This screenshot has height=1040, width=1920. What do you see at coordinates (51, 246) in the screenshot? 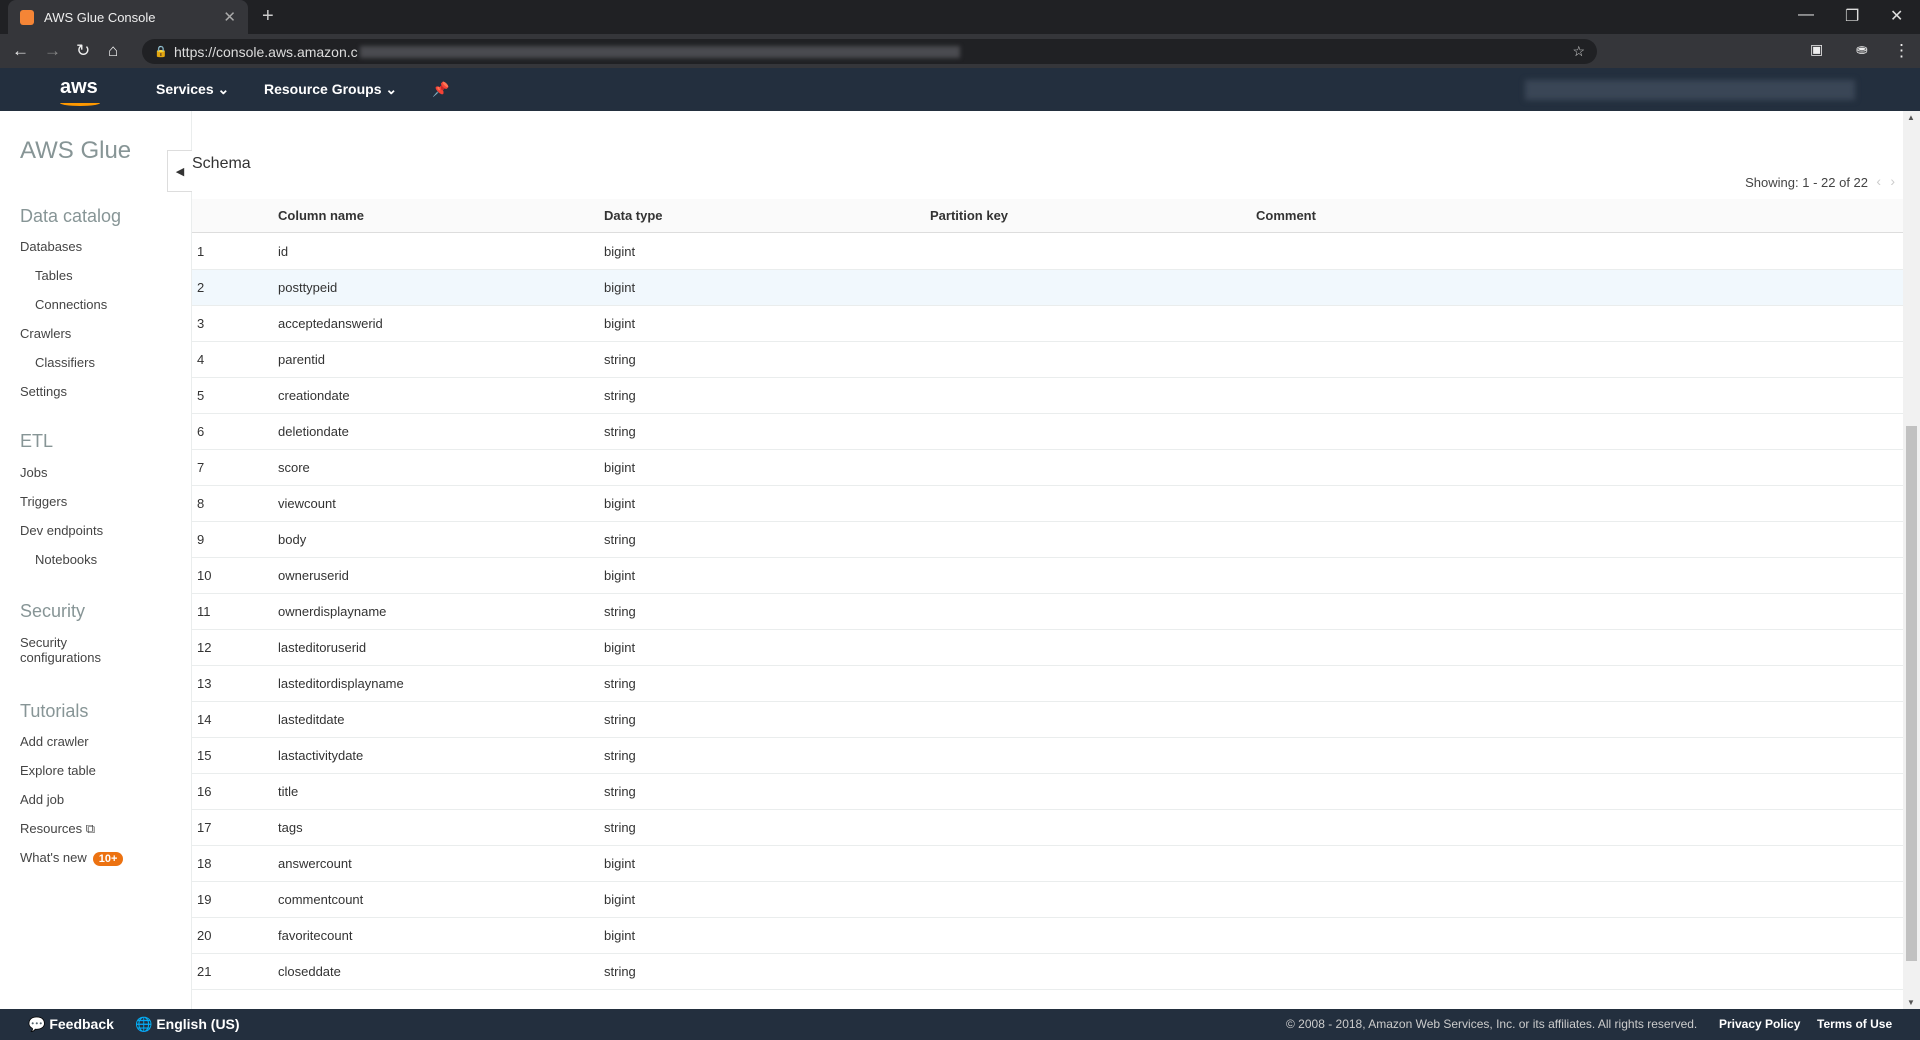
I see `sidebar-item-databases: Databases` at bounding box center [51, 246].